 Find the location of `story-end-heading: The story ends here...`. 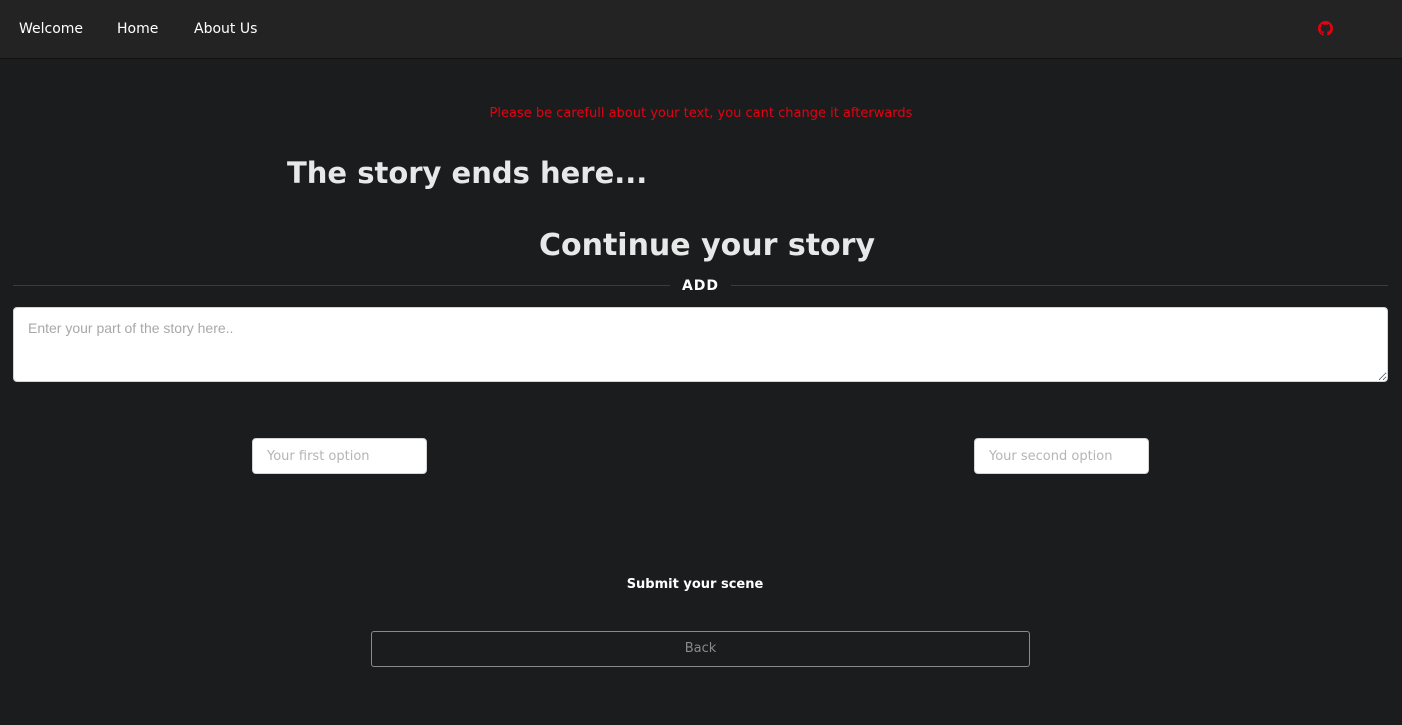

story-end-heading: The story ends here... is located at coordinates (467, 173).